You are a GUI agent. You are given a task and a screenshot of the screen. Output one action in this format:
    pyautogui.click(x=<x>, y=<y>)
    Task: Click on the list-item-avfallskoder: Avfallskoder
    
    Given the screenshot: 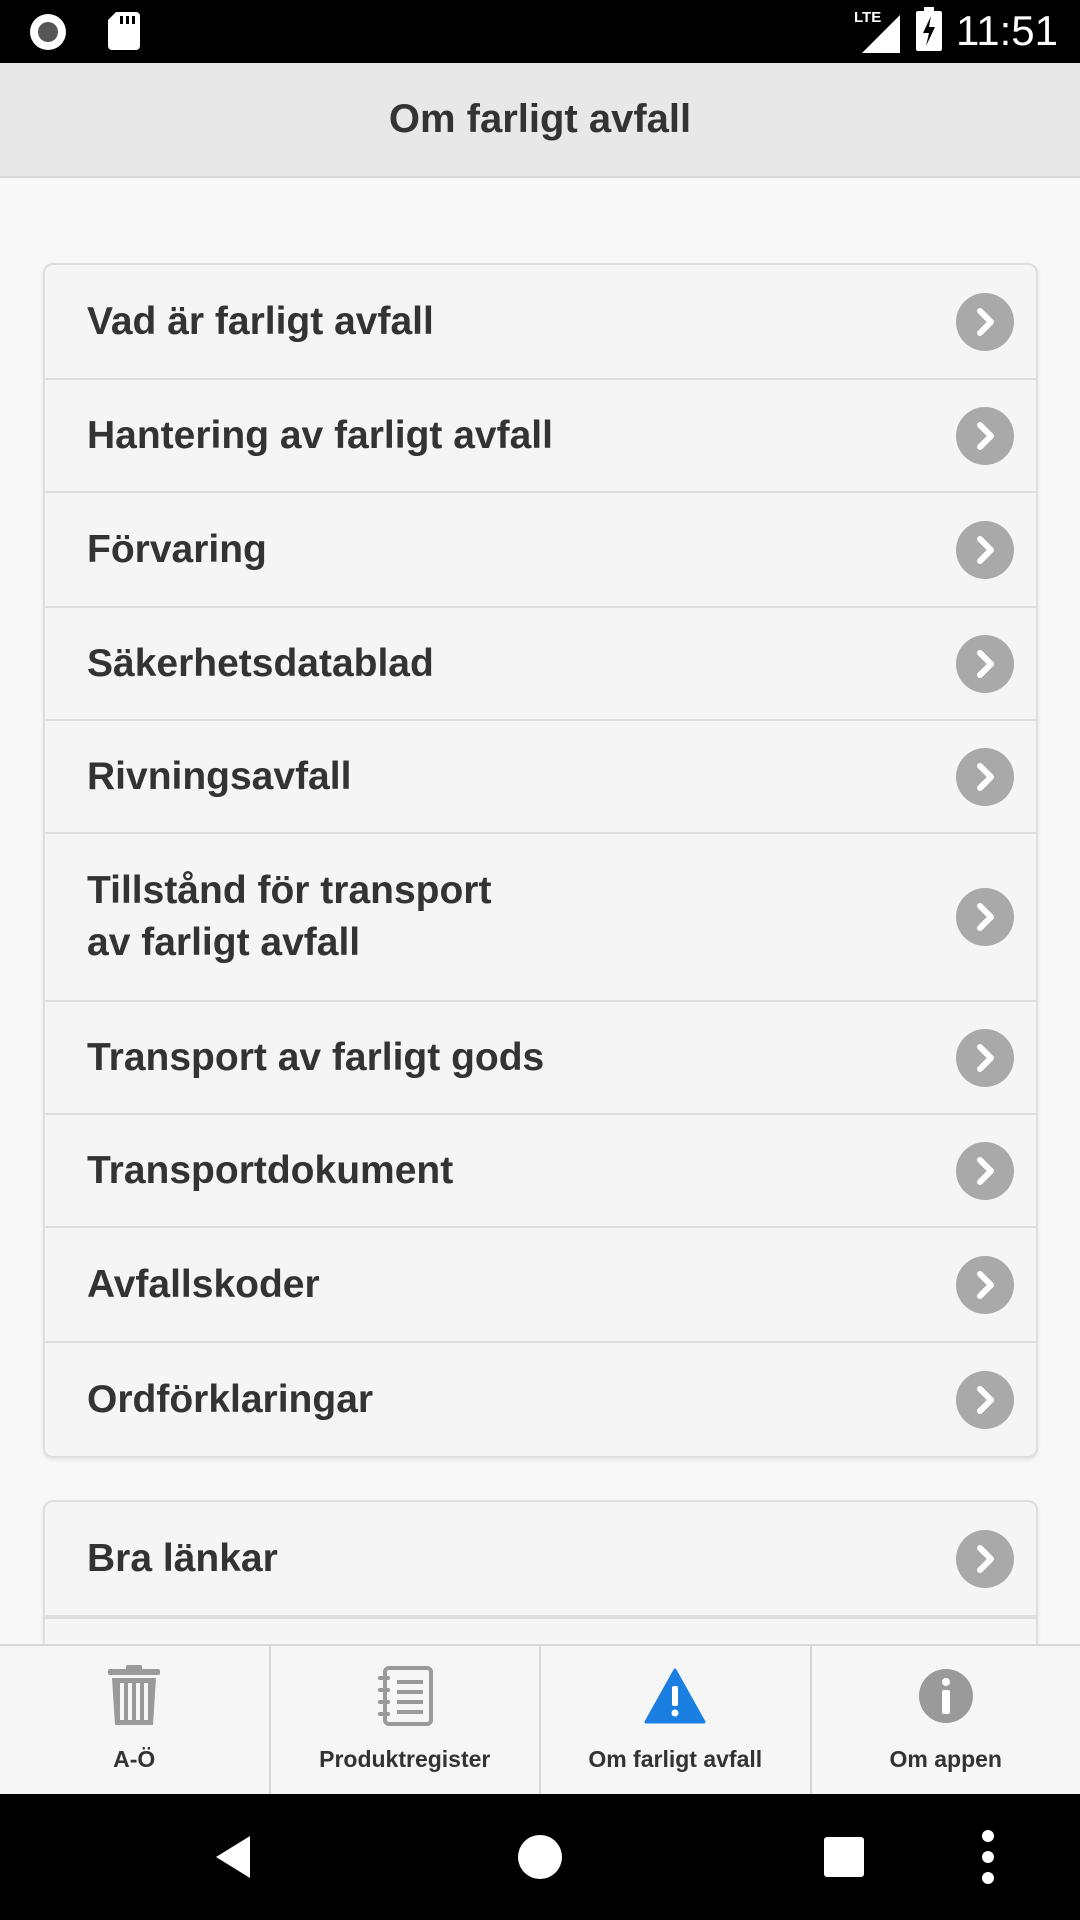 What is the action you would take?
    pyautogui.click(x=540, y=1285)
    